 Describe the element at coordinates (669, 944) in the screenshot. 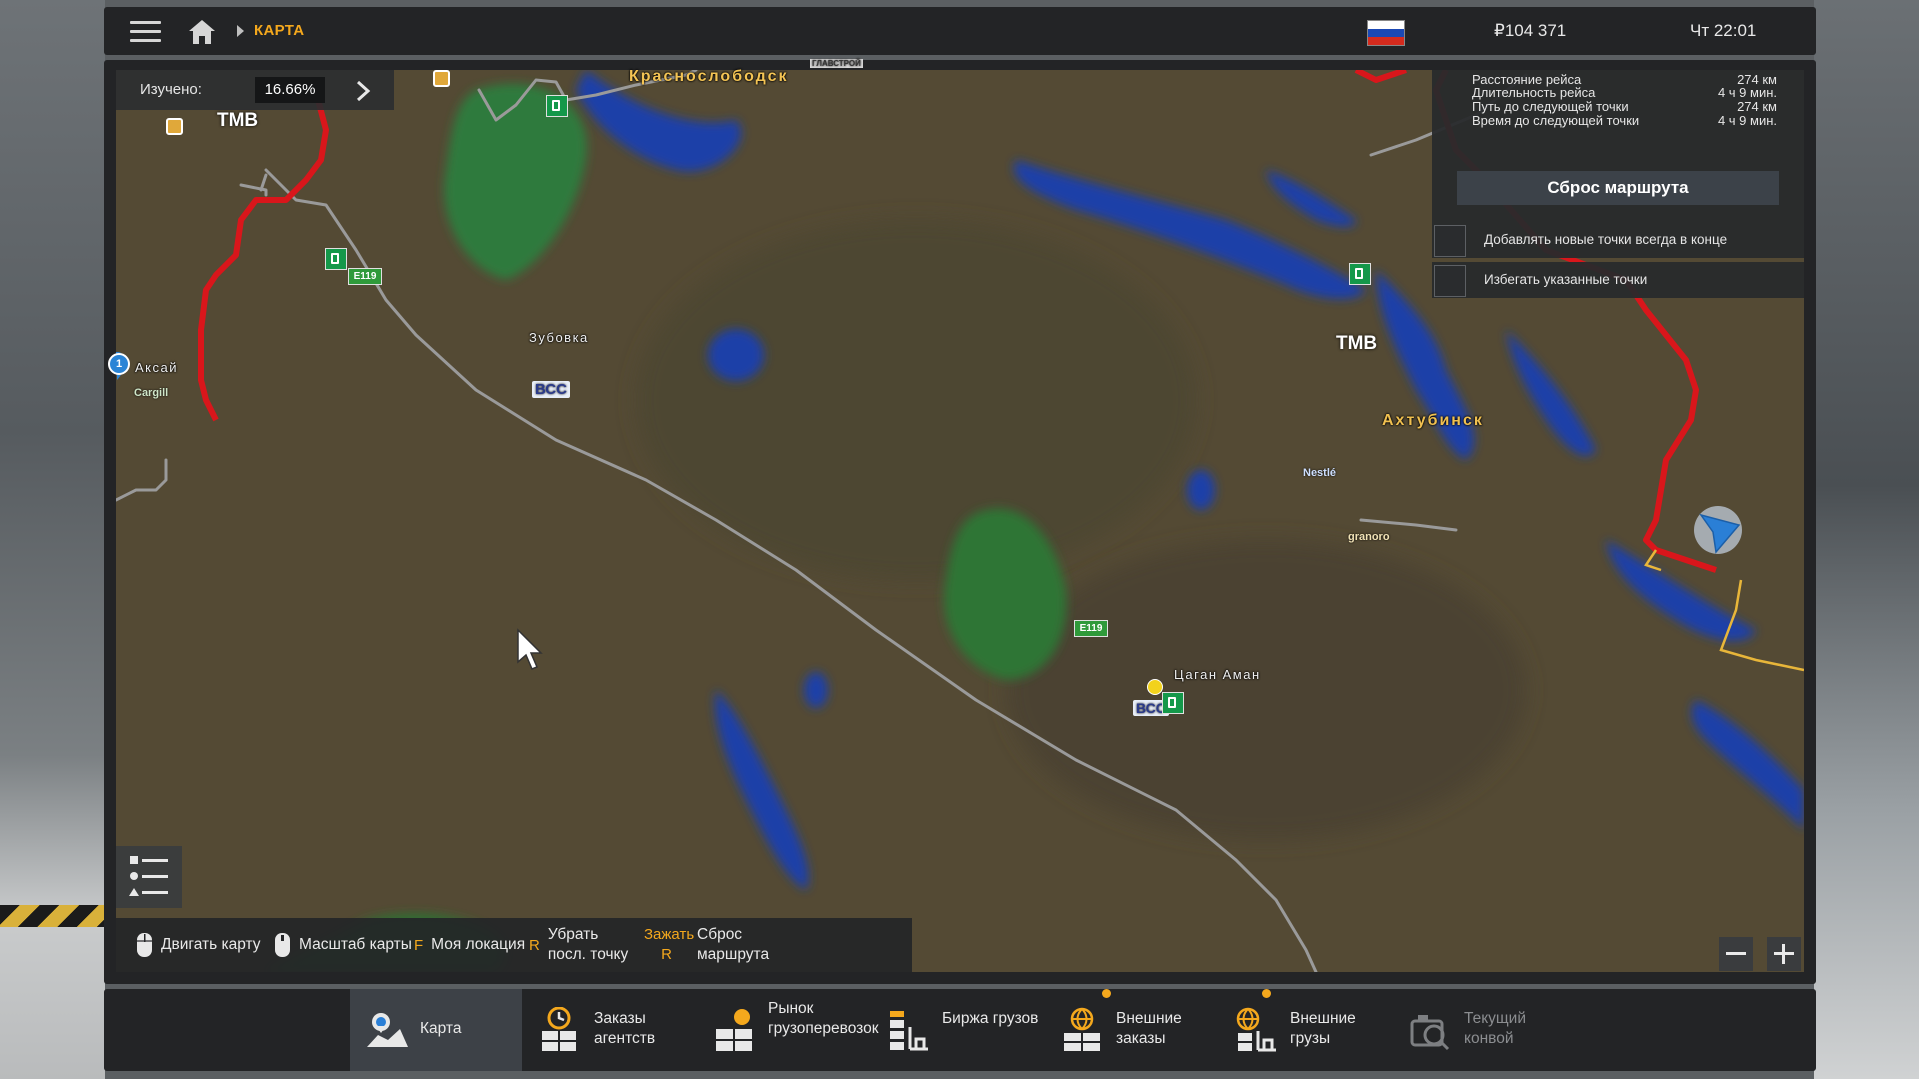

I see `hint-key: Зажать R` at that location.